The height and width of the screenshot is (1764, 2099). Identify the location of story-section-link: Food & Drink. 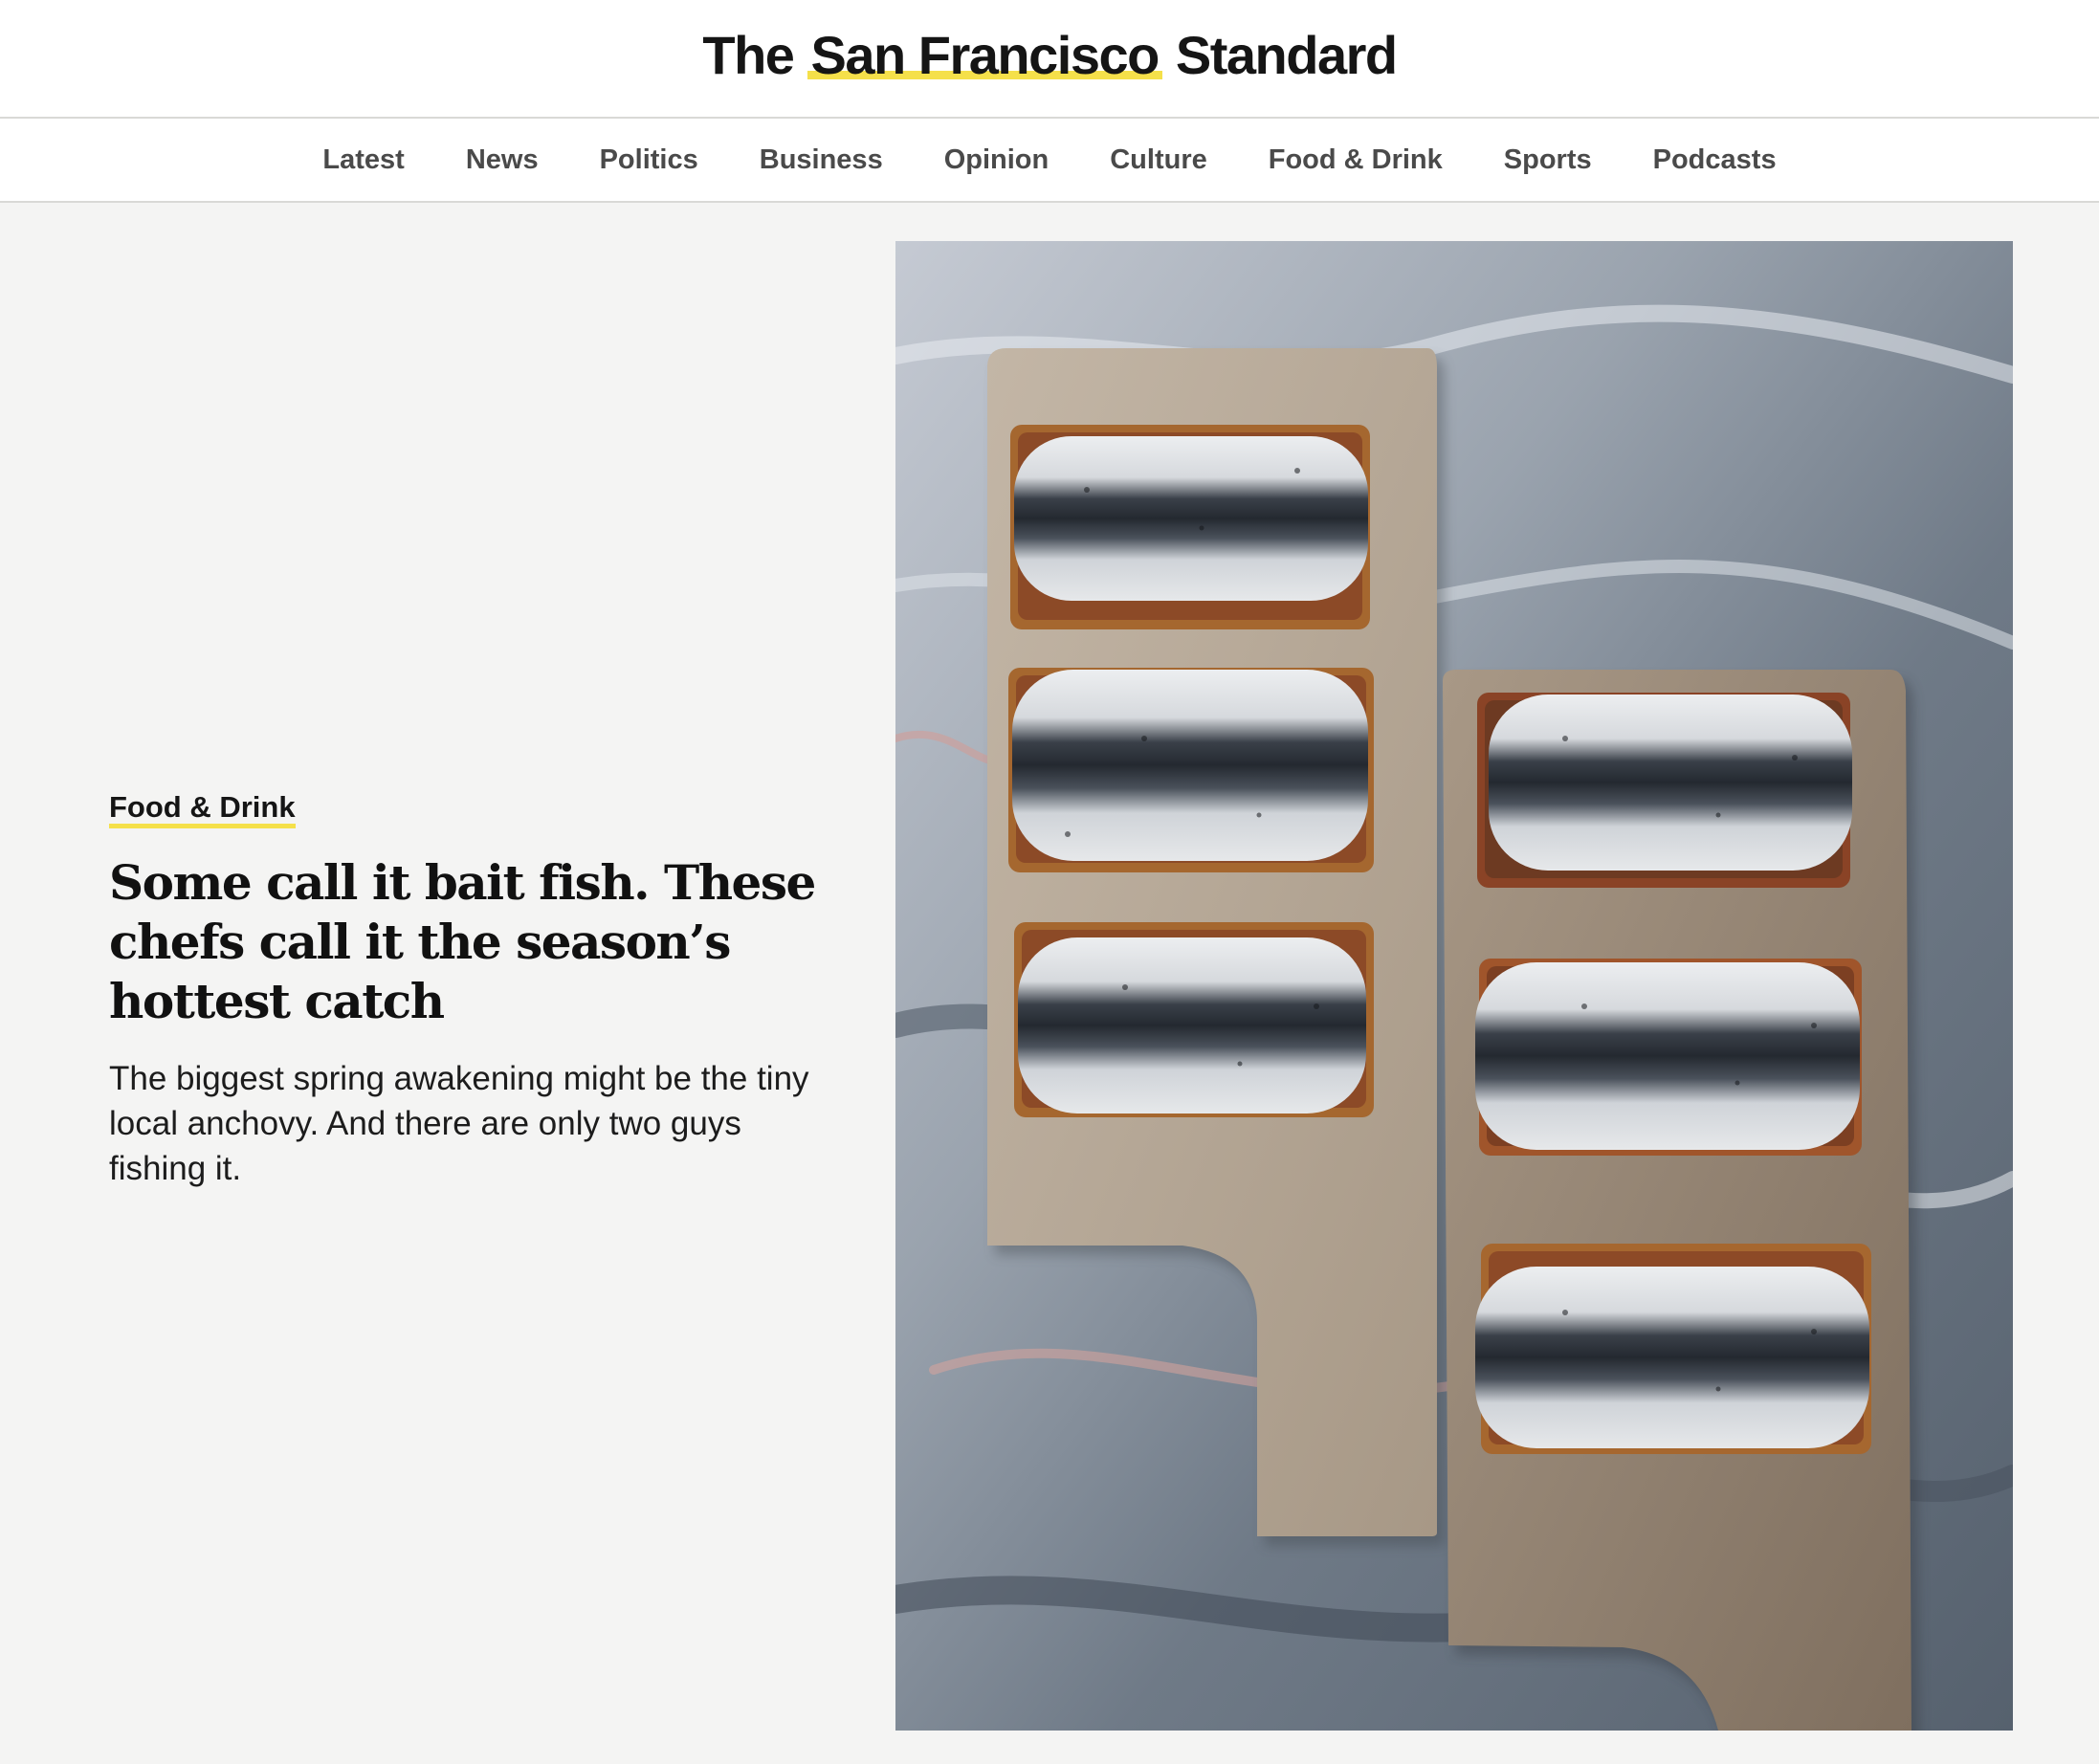
(202, 808).